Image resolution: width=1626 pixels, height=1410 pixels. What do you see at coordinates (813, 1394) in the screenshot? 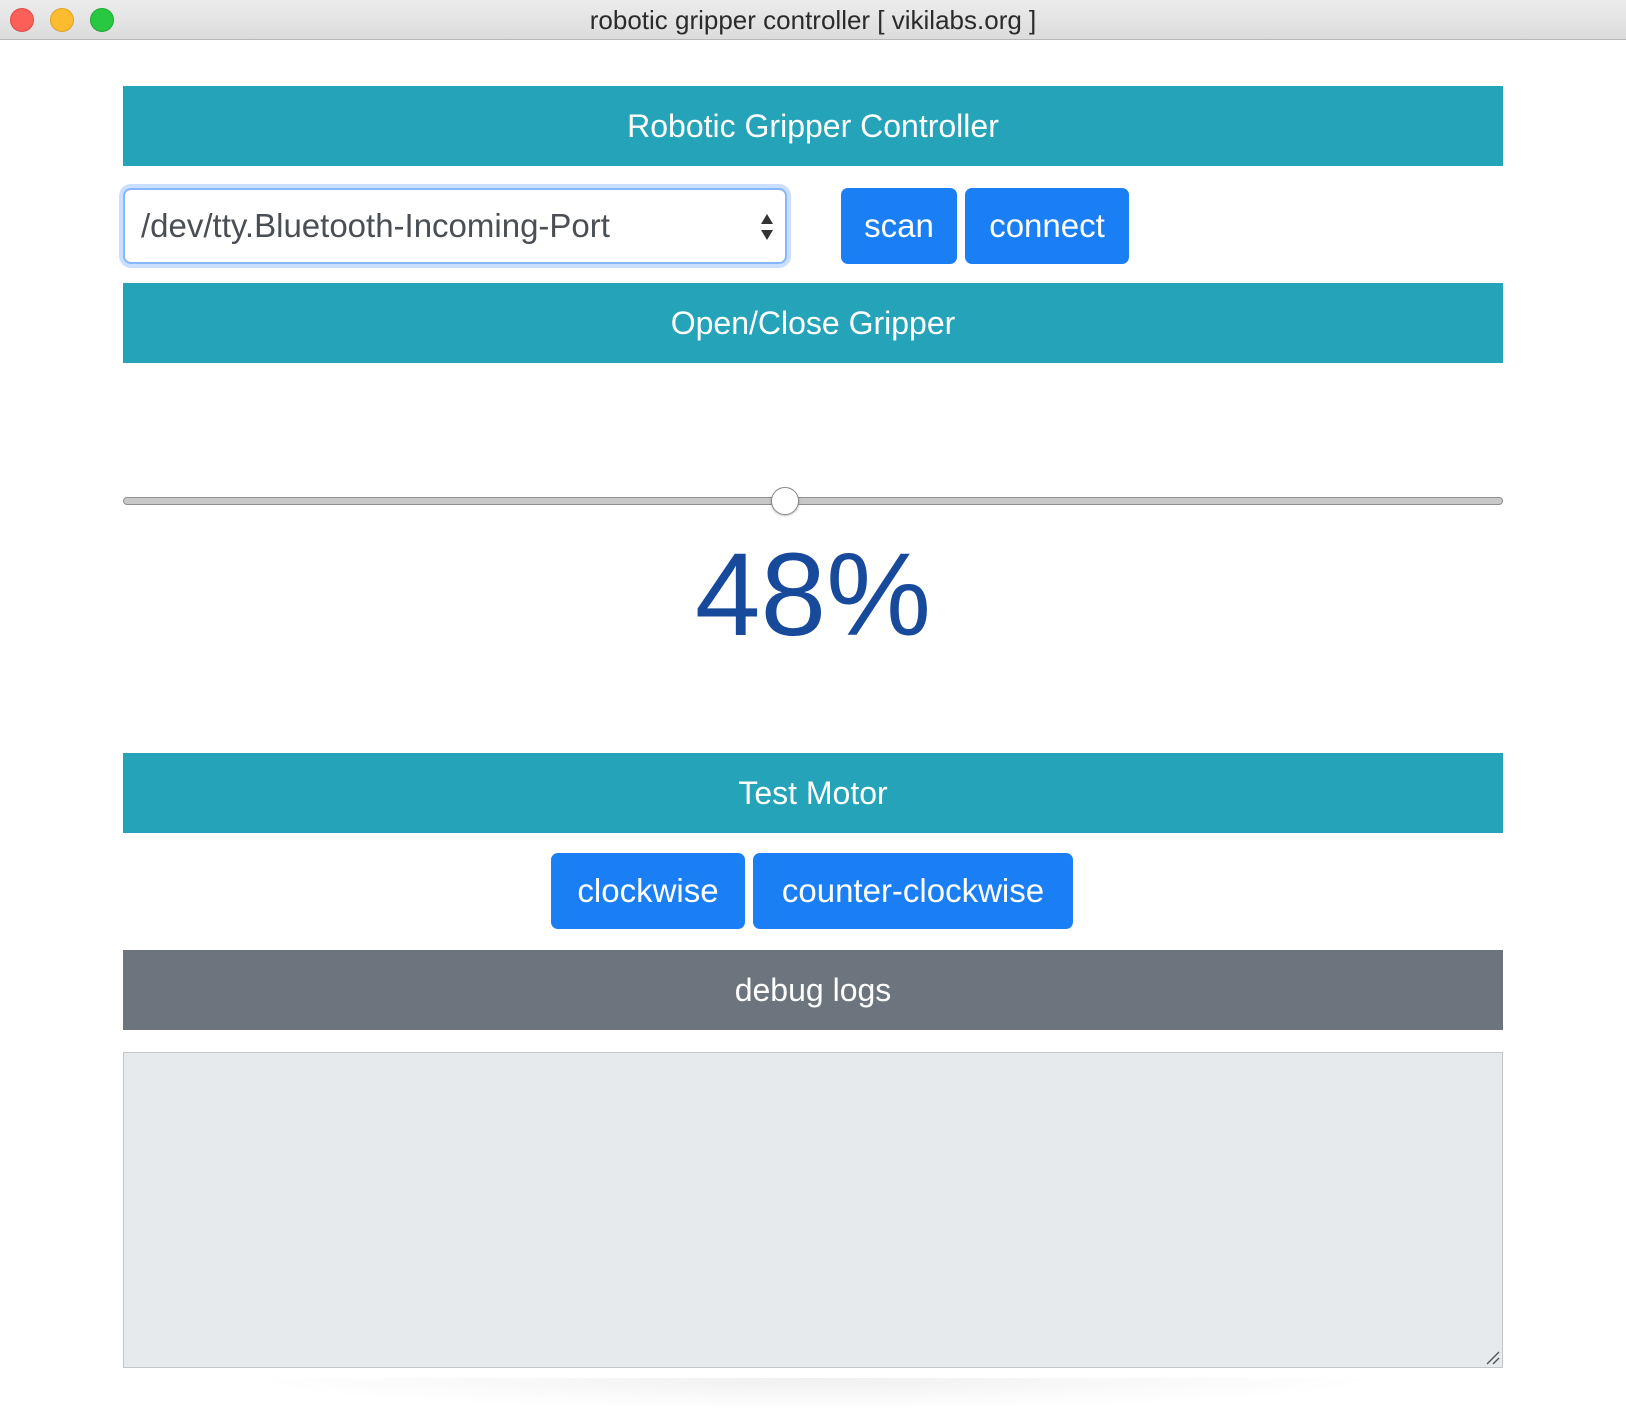
I see `window-bottom-shadow` at bounding box center [813, 1394].